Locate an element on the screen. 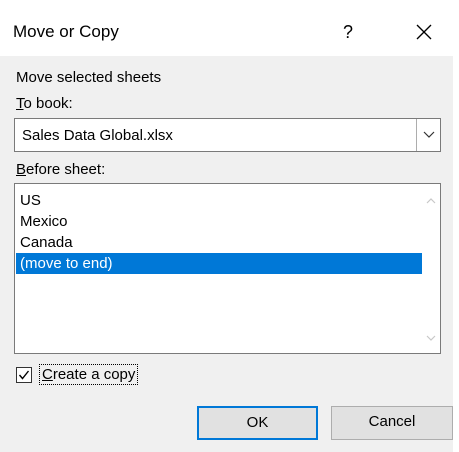 The height and width of the screenshot is (452, 459). move-selected-sheets-label: Move selected sheets is located at coordinates (89, 77).